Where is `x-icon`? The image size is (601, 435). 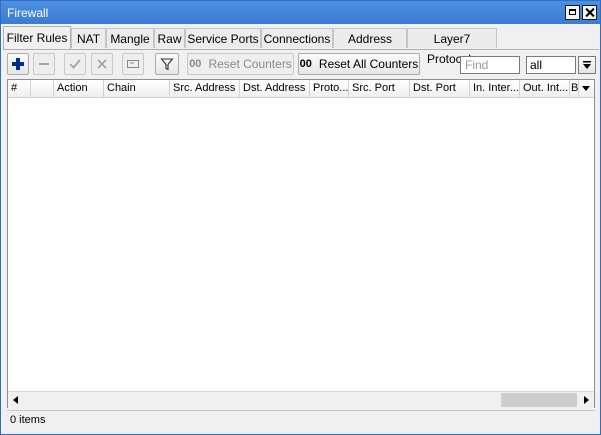
x-icon is located at coordinates (102, 64).